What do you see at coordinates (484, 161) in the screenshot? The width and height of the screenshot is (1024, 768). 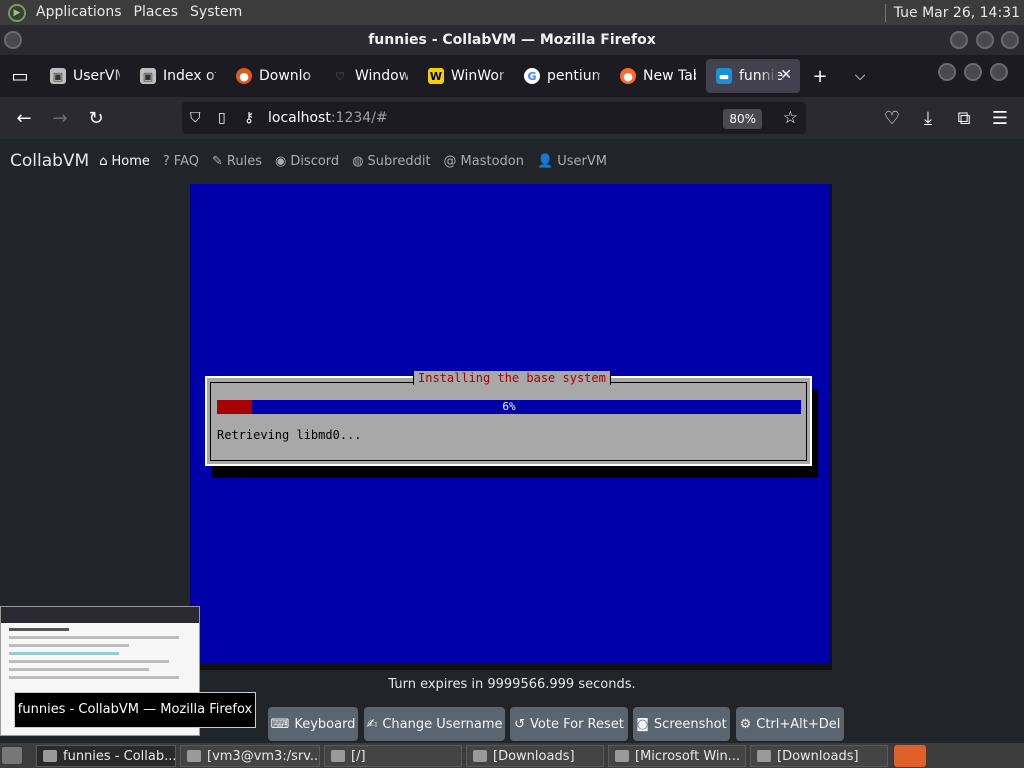 I see `nav-mastodon: @ Mastodon` at bounding box center [484, 161].